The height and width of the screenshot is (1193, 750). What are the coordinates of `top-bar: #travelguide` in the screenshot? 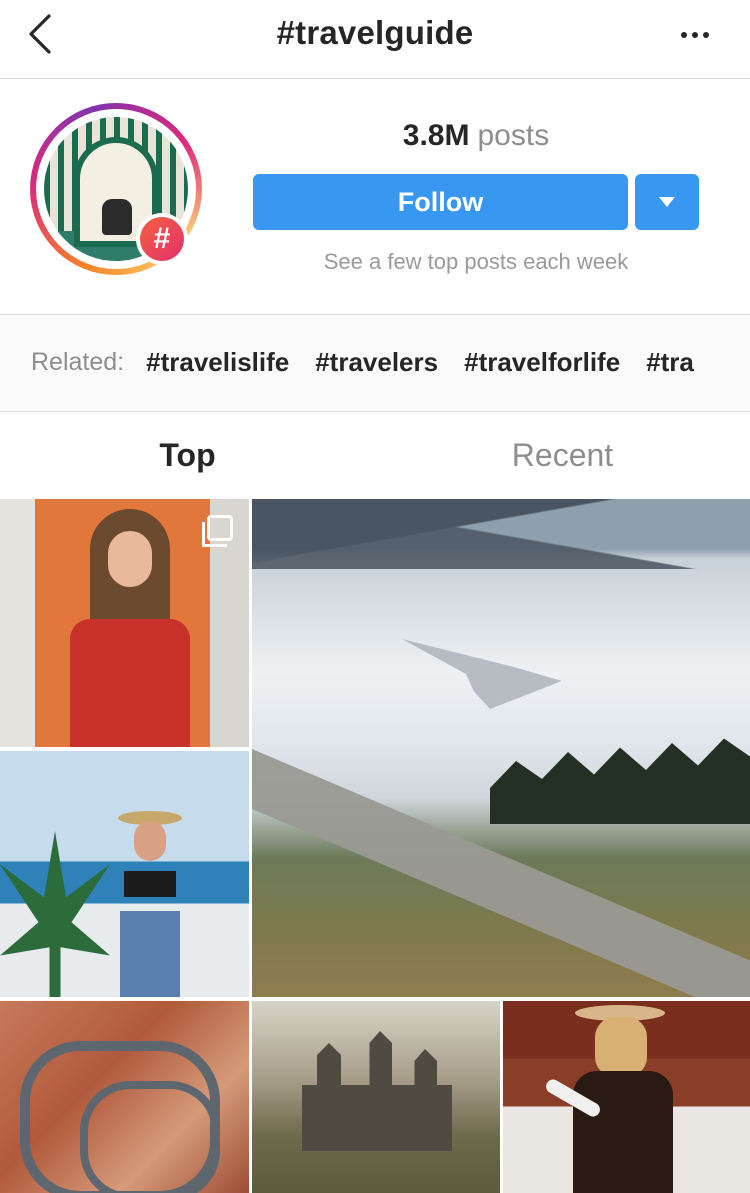 It's located at (375, 39).